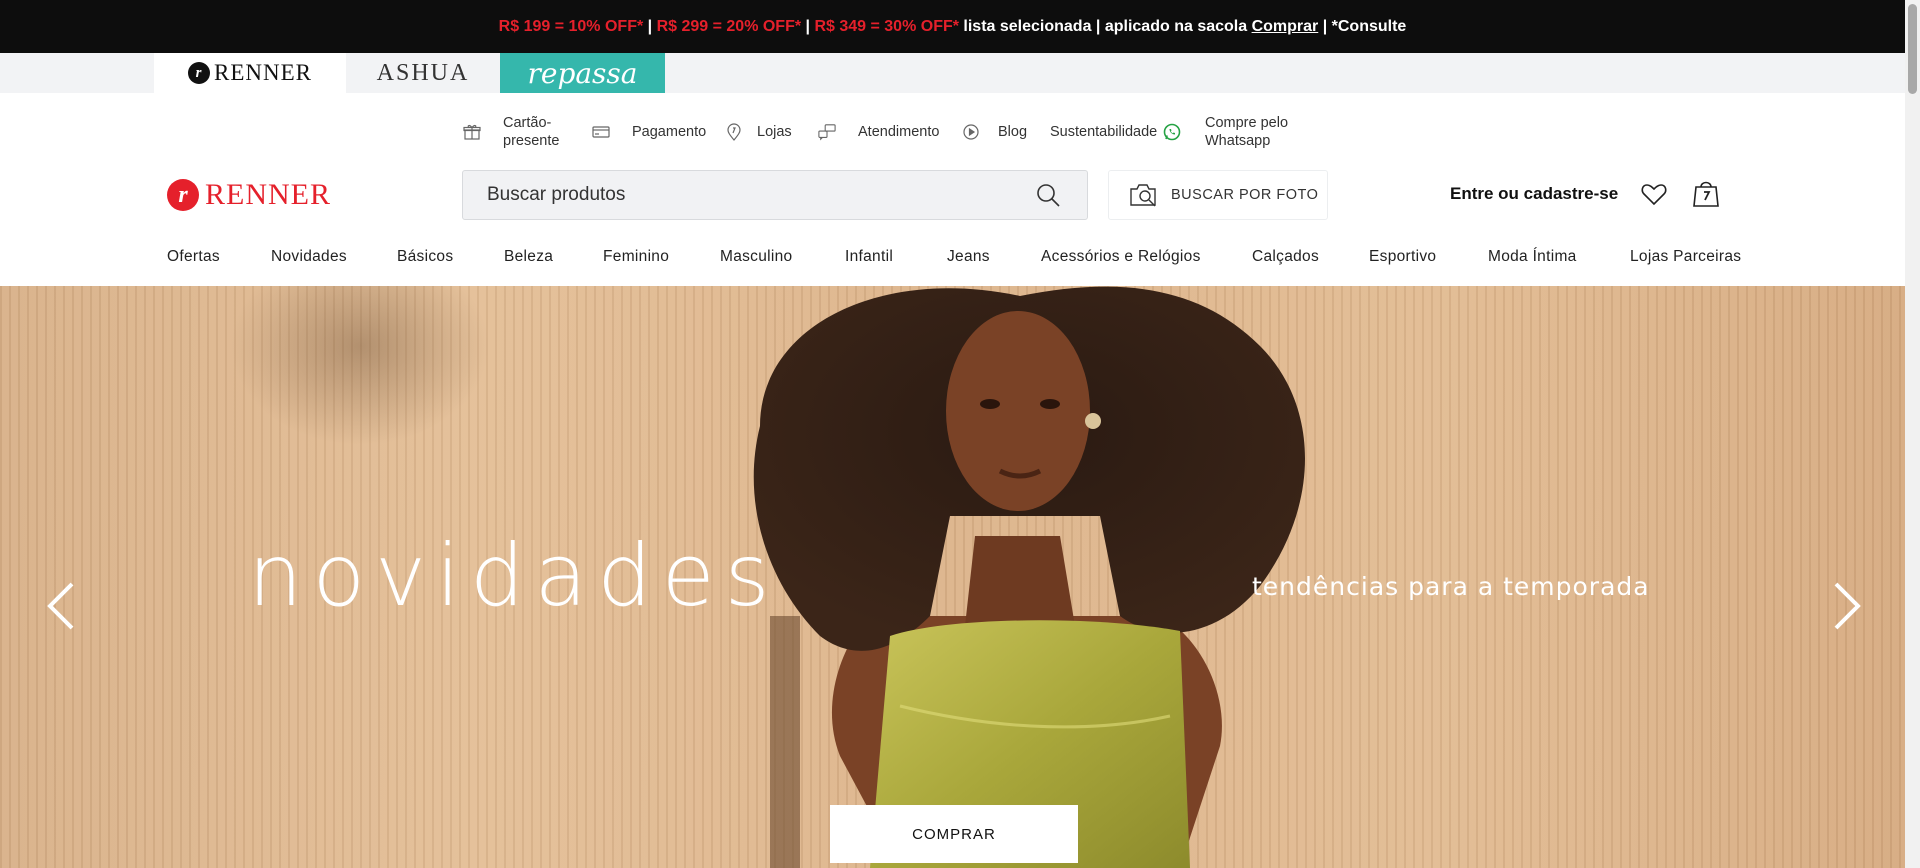 This screenshot has width=1920, height=868. I want to click on card-icon, so click(601, 132).